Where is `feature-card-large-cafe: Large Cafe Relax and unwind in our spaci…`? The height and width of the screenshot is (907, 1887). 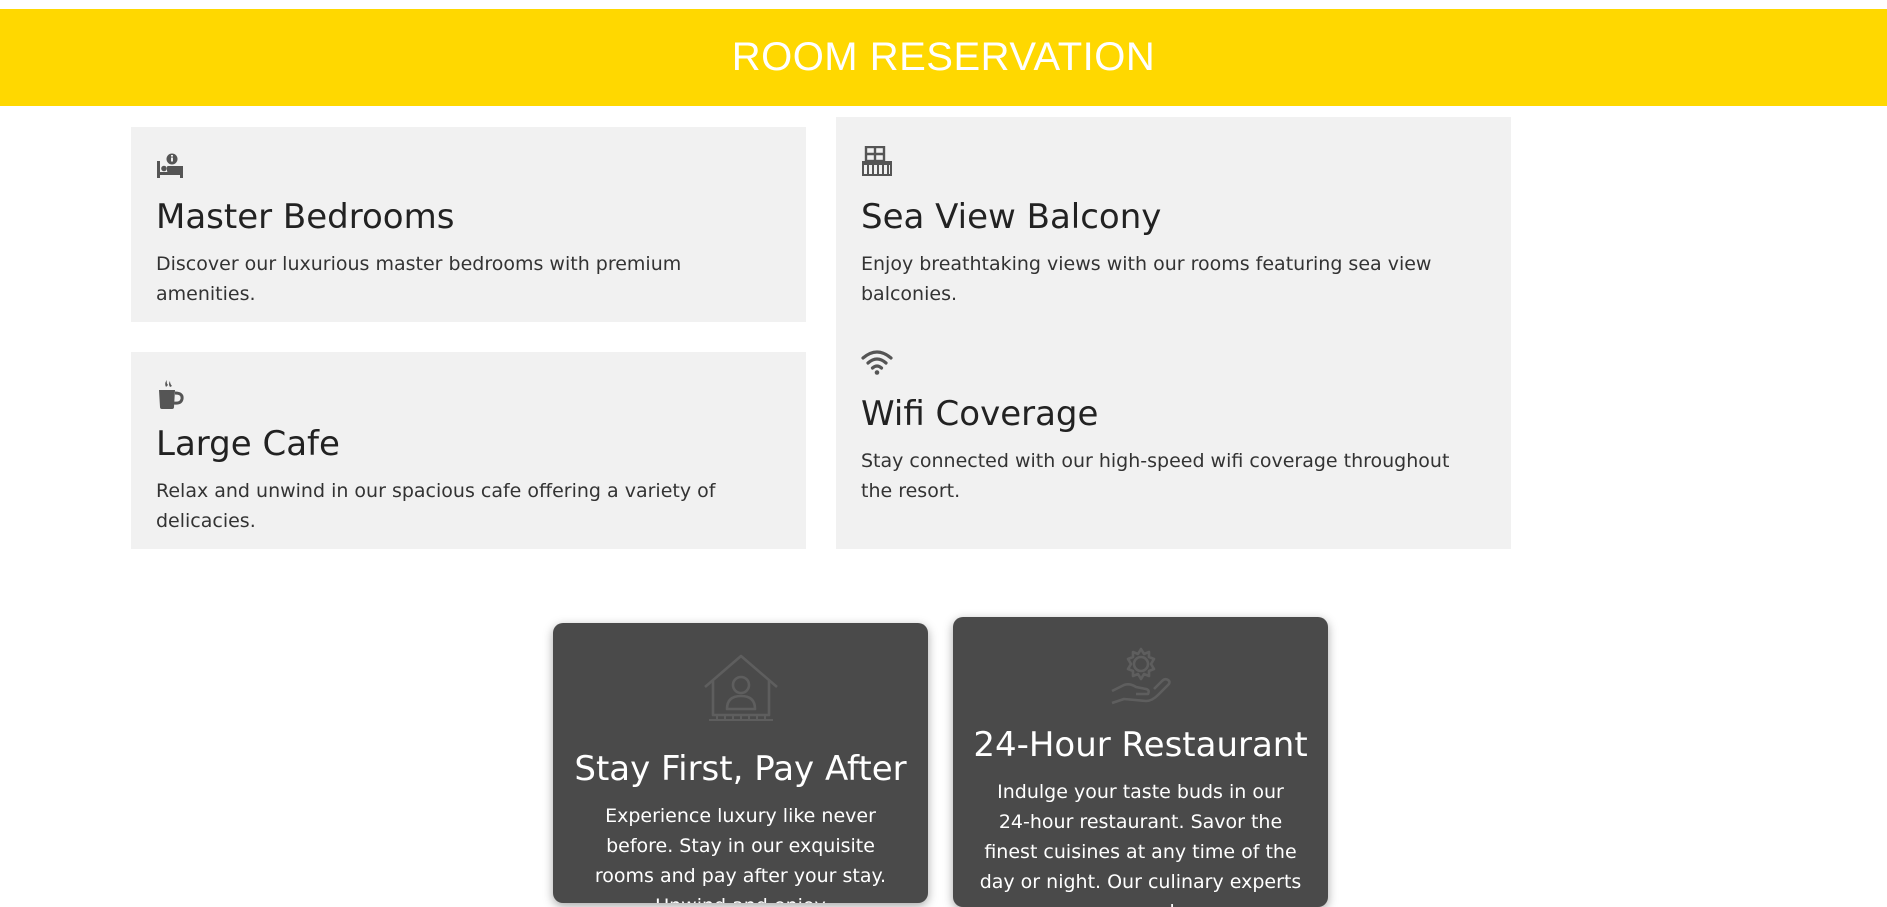
feature-card-large-cafe: Large Cafe Relax and unwind in our spaci… is located at coordinates (468, 450).